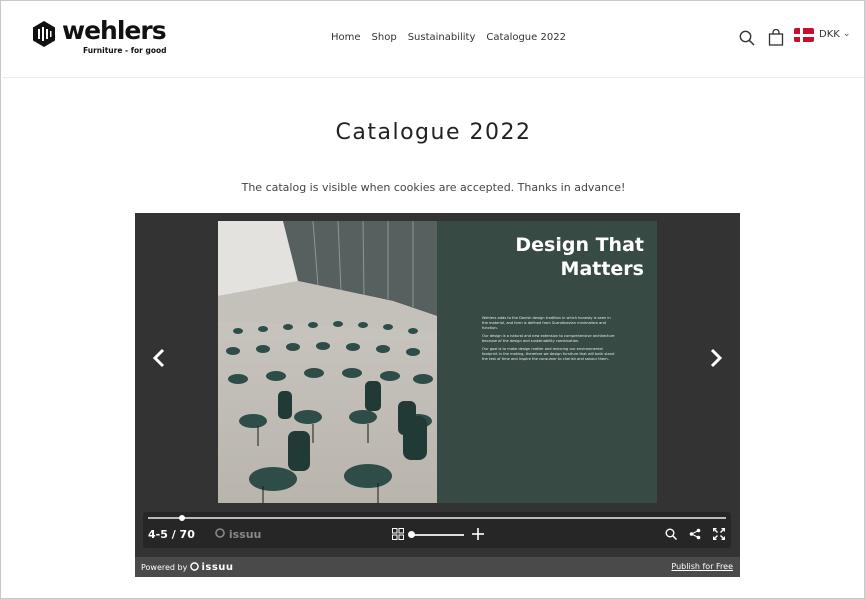 The image size is (865, 599). Describe the element at coordinates (804, 35) in the screenshot. I see `denmark-flag-icon` at that location.